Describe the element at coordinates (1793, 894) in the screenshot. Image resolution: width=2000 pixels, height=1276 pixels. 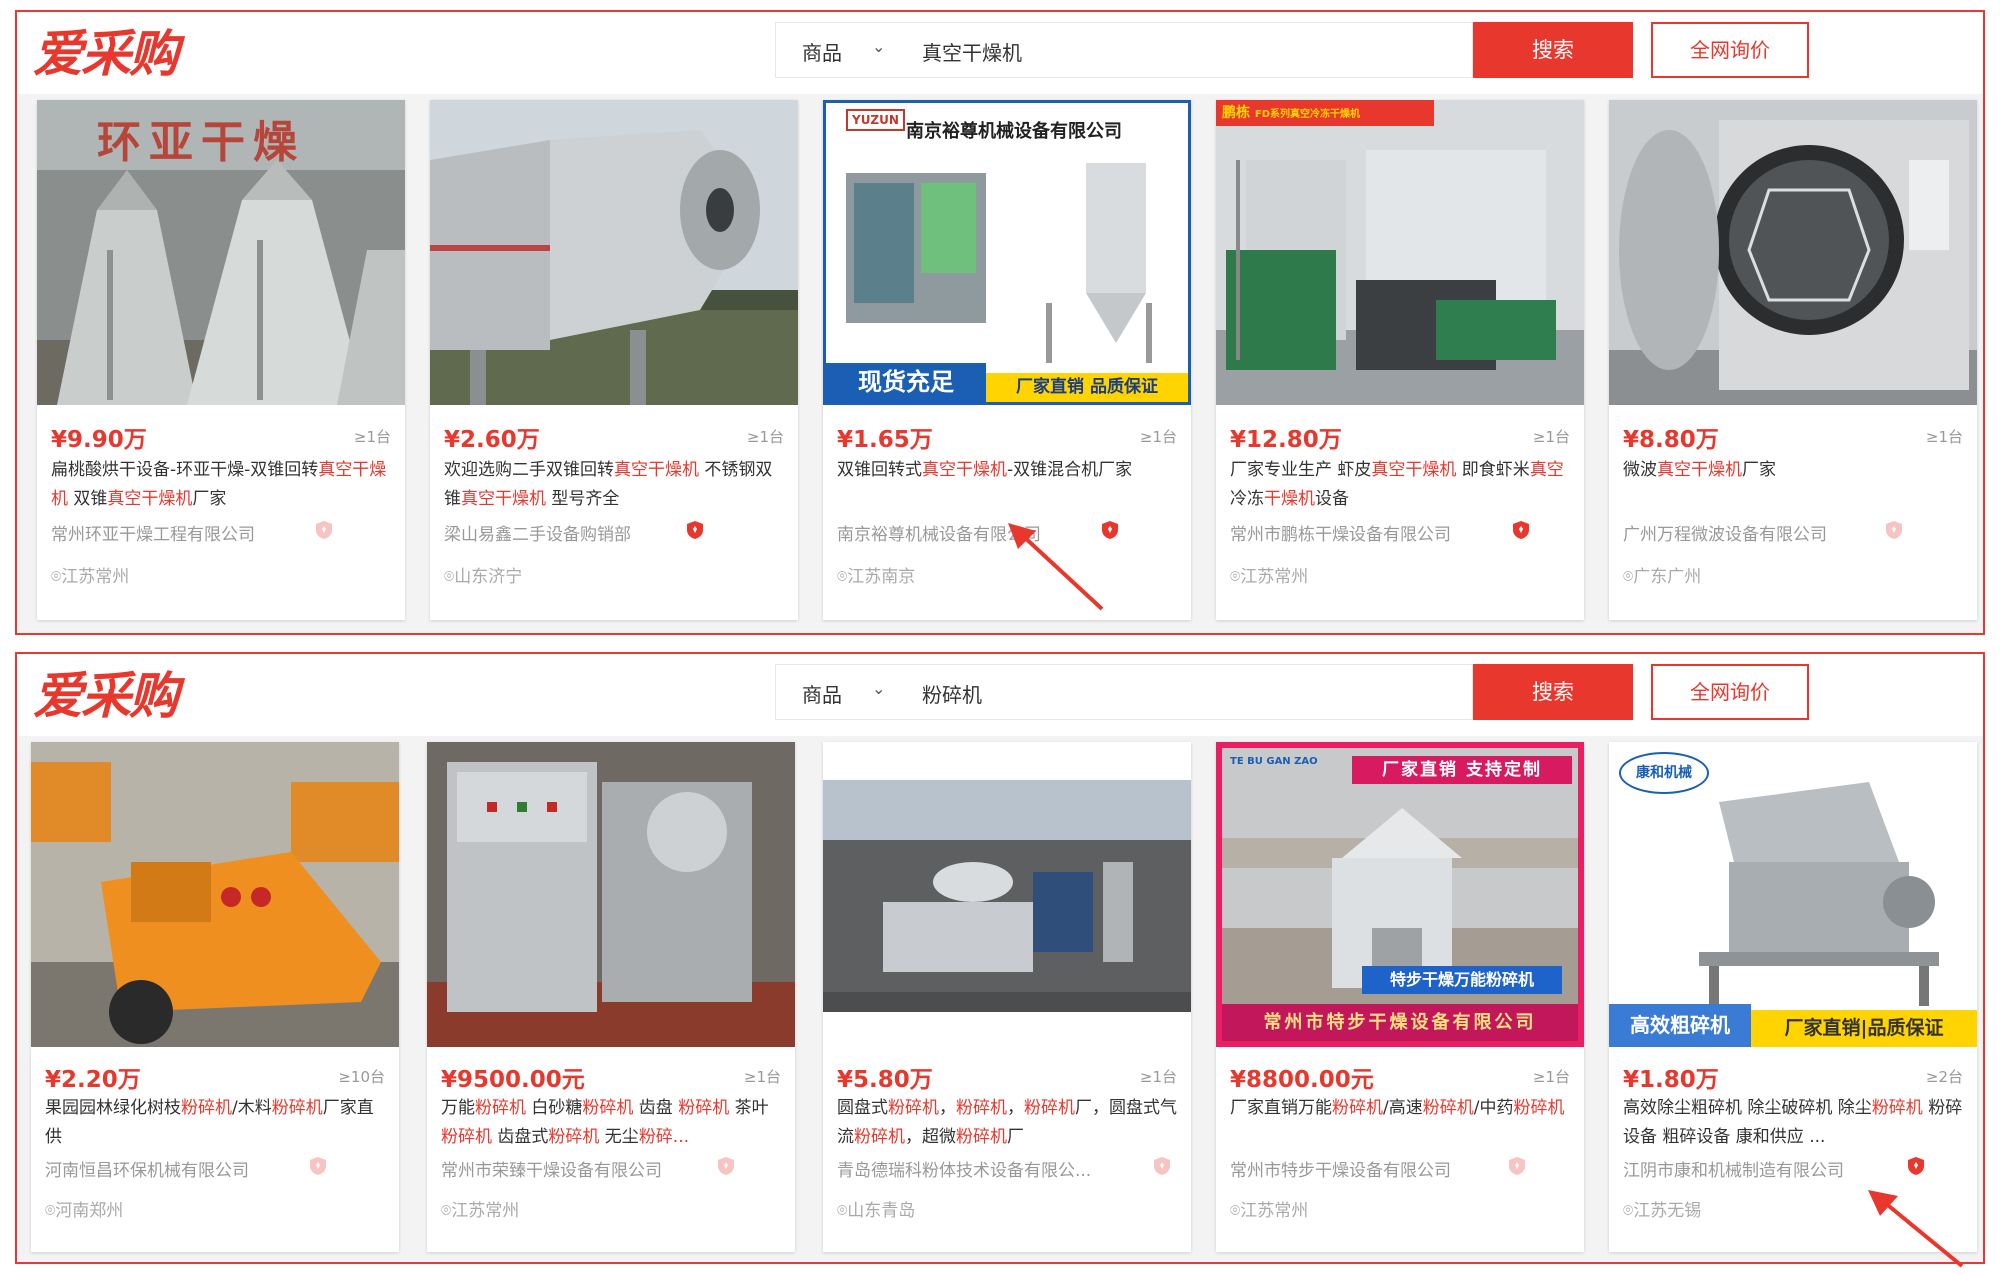
I see `product-image: 康和机械 高效粗碎机 厂家直销|品质保证` at that location.